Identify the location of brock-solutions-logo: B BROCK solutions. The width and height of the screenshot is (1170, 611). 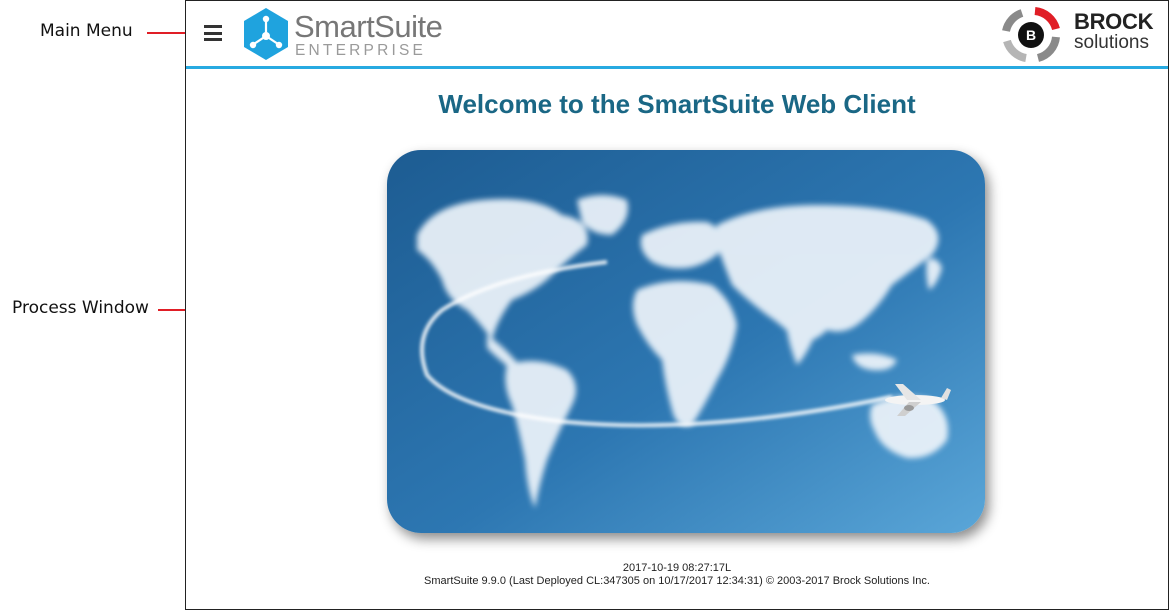
(1078, 33).